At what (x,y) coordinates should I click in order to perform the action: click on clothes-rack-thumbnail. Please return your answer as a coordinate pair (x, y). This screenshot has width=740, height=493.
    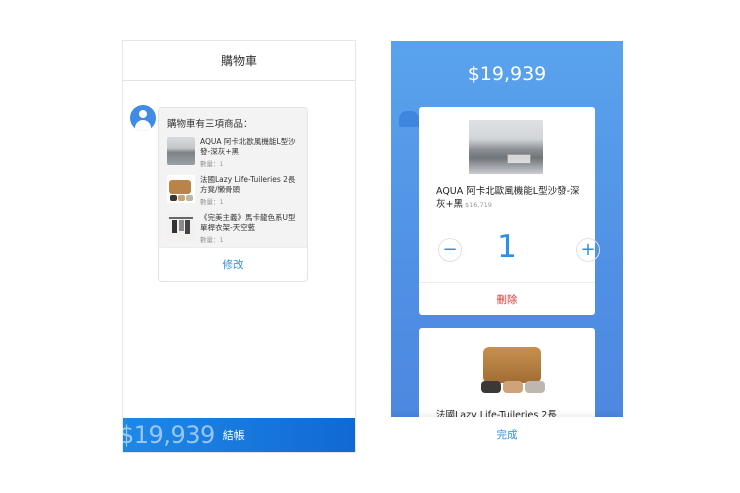
    Looking at the image, I should click on (181, 227).